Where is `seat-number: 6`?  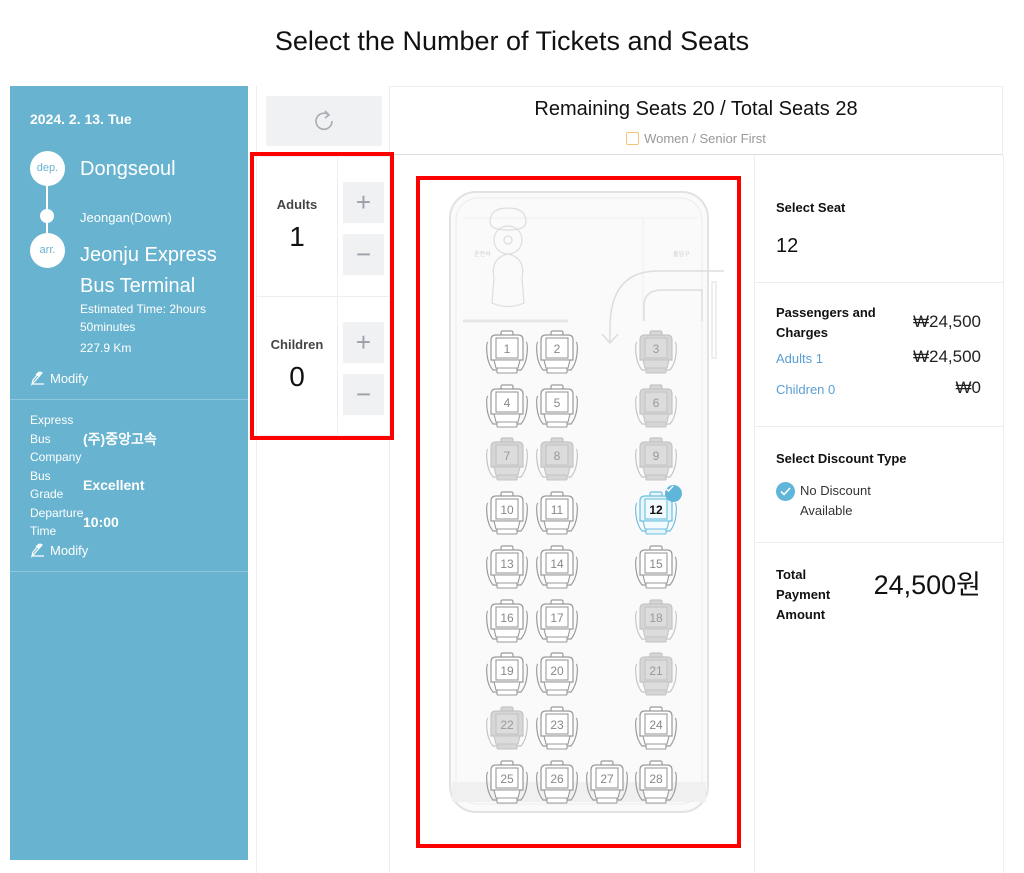 seat-number: 6 is located at coordinates (656, 402).